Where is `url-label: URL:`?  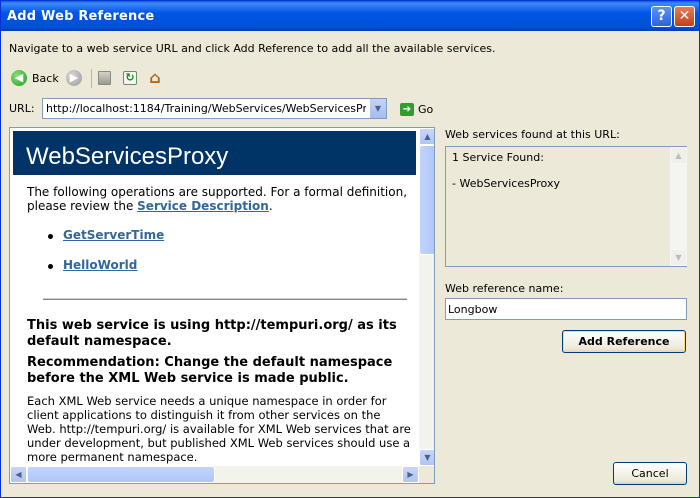
url-label: URL: is located at coordinates (22, 108).